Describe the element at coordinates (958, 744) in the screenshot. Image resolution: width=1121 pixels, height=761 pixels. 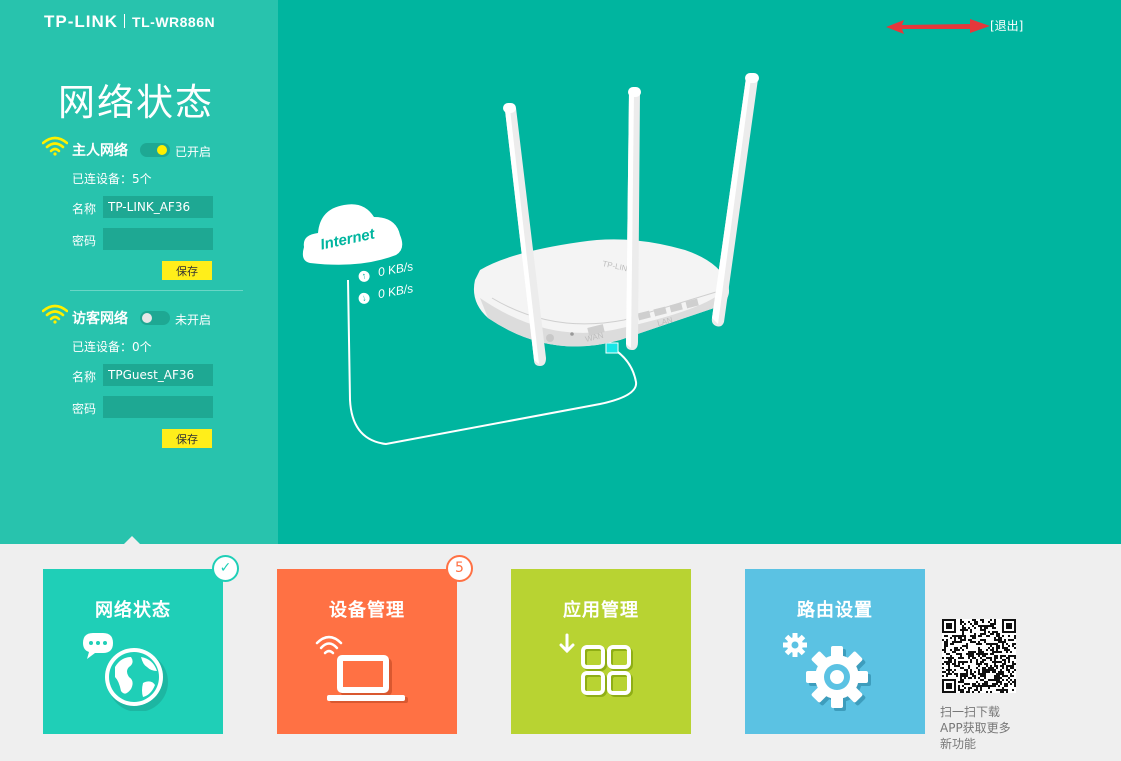
I see `qr-caption-line: 新功能` at that location.